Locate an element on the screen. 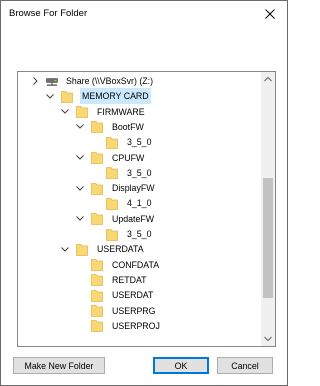  tree-item-label: Share (\\VBoxSvr) (Z:) is located at coordinates (110, 81).